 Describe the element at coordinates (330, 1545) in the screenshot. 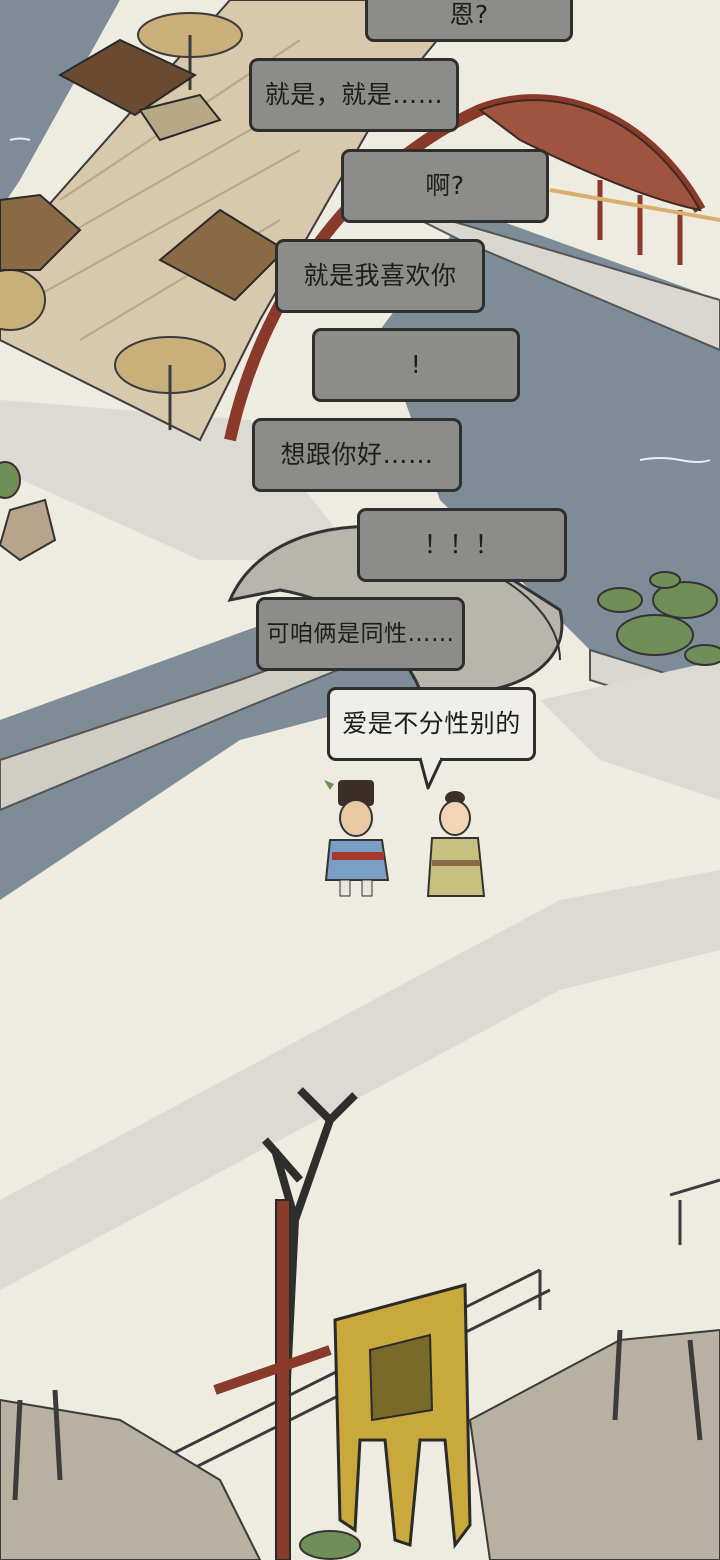

I see `shrub` at that location.